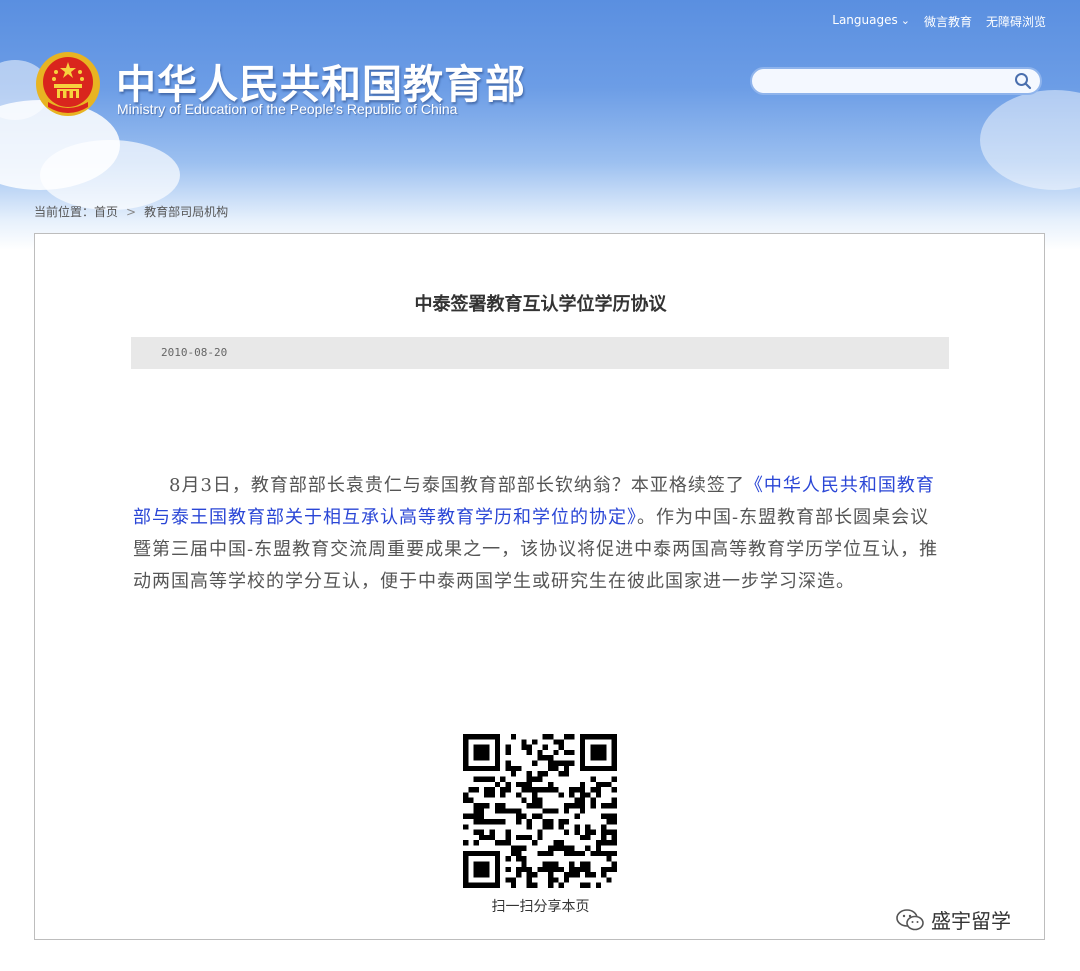  Describe the element at coordinates (540, 304) in the screenshot. I see `article-title: 中泰签署教育互认学位学历协议` at that location.